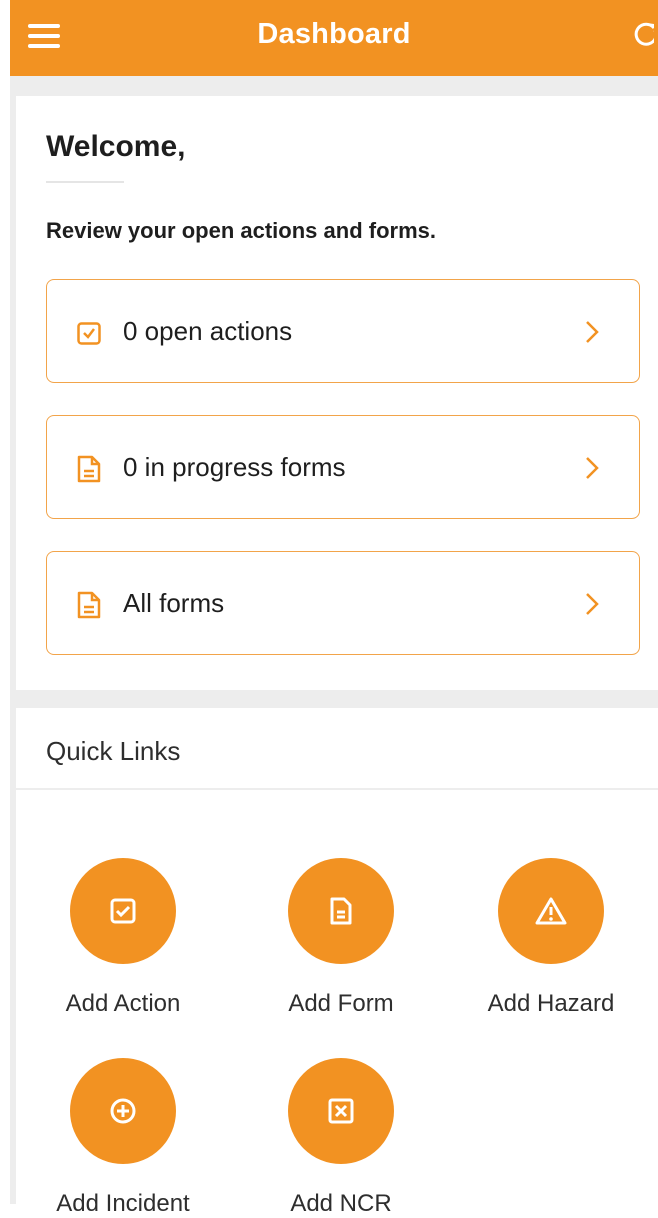  What do you see at coordinates (113, 751) in the screenshot?
I see `quick-links-title: Quick Links` at bounding box center [113, 751].